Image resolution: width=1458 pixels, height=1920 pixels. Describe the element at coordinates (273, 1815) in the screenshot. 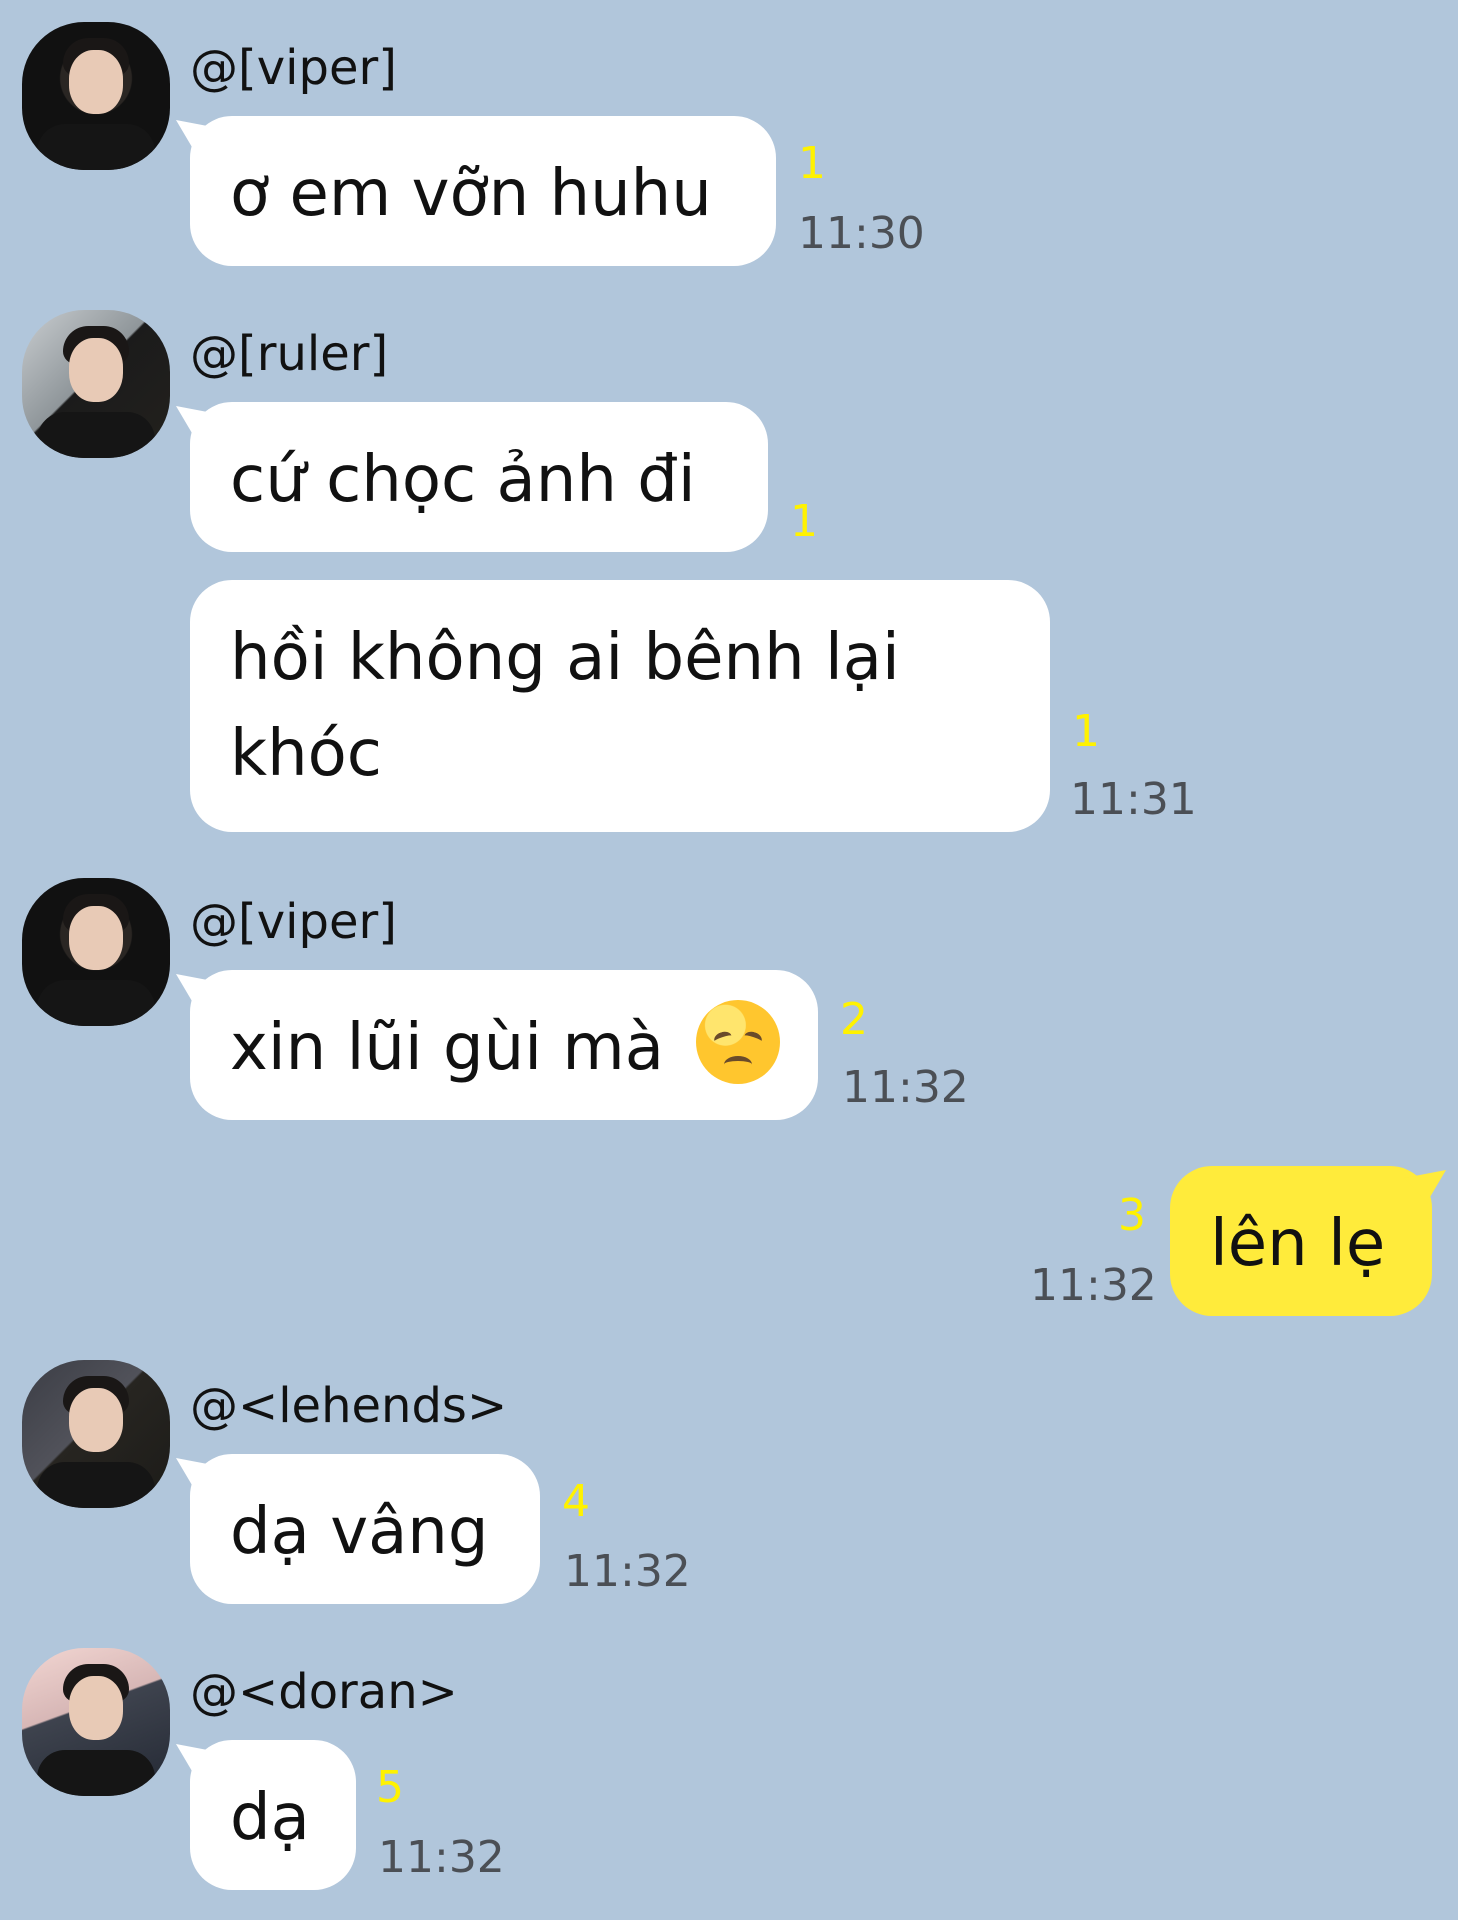

I see `message-bubble: dạ` at that location.